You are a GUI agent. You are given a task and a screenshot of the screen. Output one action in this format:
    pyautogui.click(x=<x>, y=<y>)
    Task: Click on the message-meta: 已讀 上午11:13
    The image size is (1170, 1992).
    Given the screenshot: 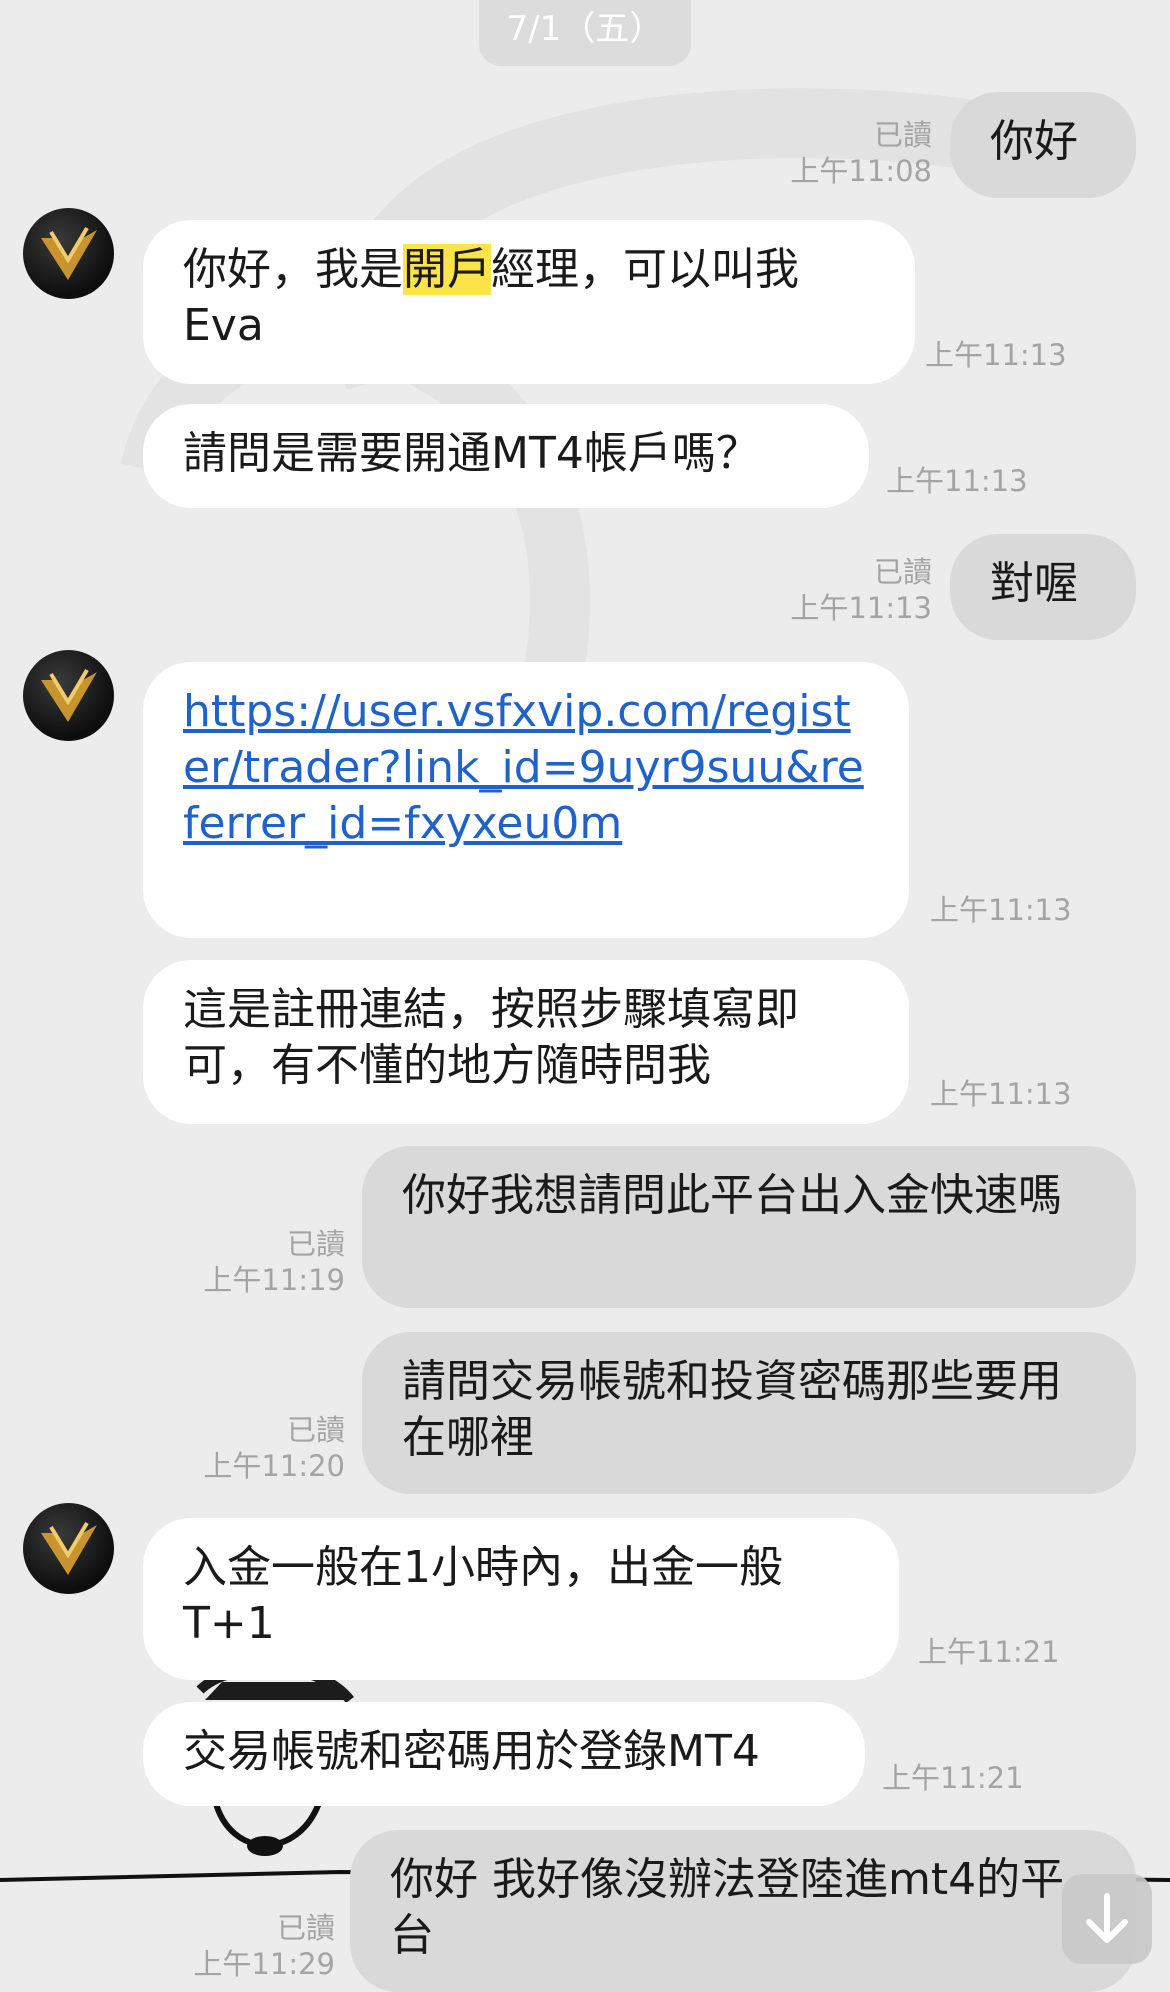 What is the action you would take?
    pyautogui.click(x=846, y=590)
    